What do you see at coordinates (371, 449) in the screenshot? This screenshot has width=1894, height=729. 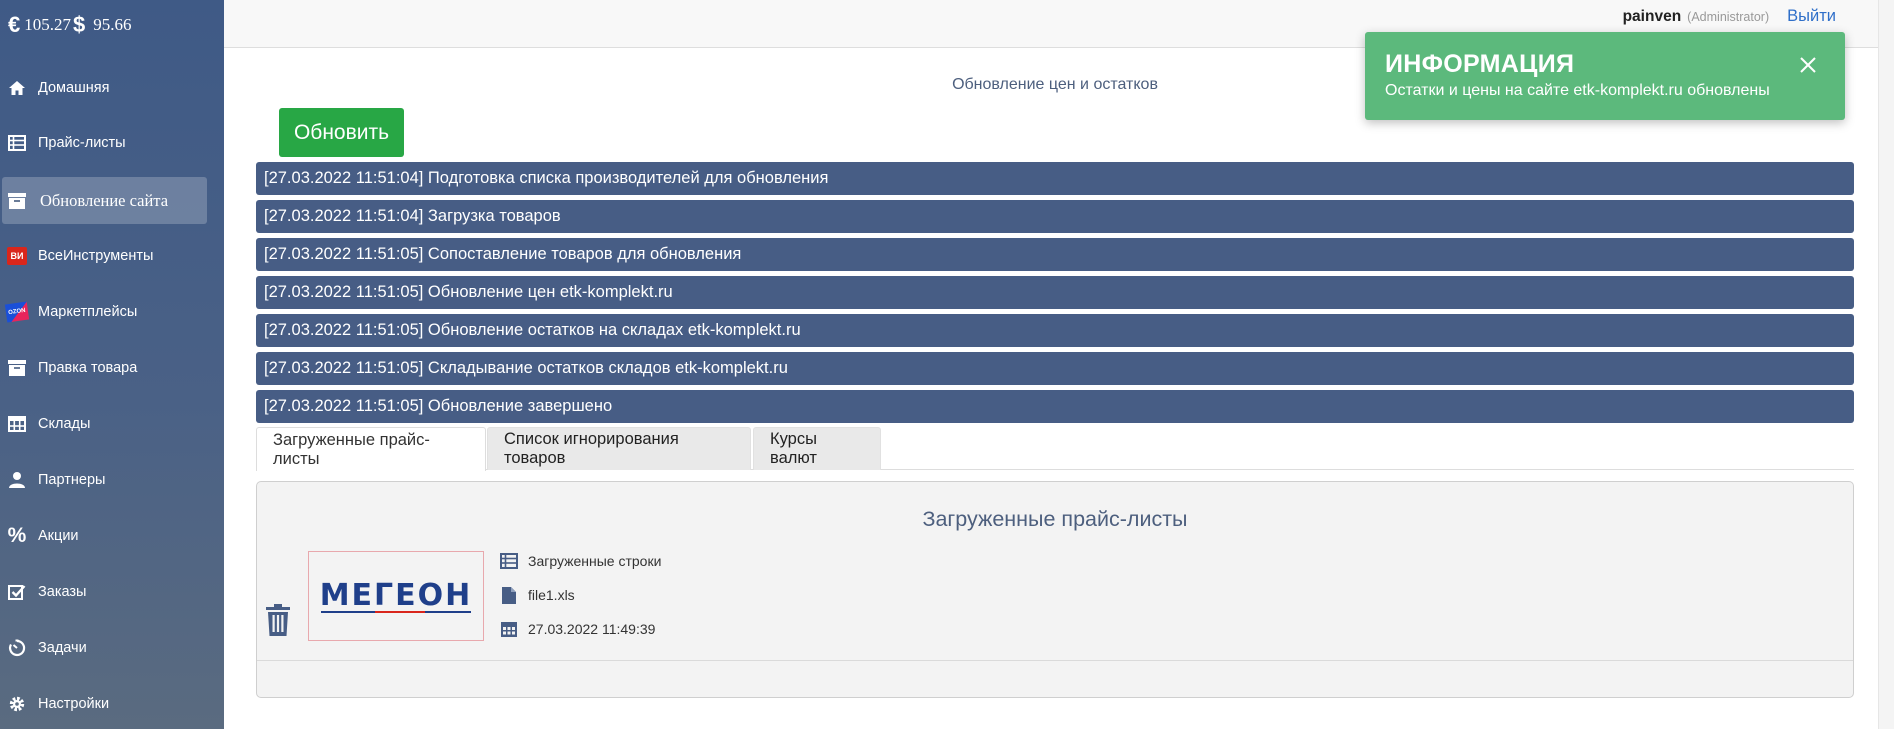 I see `tab-uploaded-price-lists: Загруженные прайс-листы` at bounding box center [371, 449].